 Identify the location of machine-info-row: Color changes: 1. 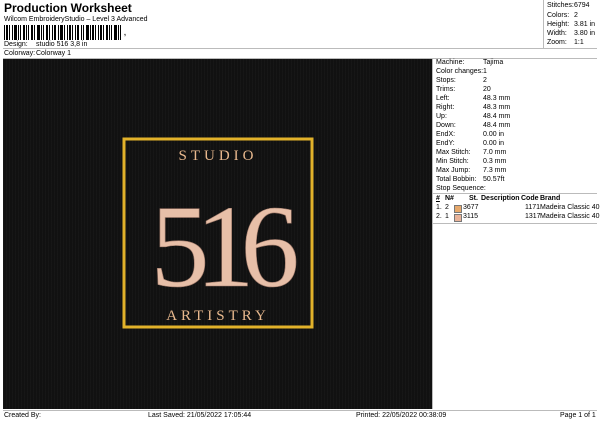
(461, 71).